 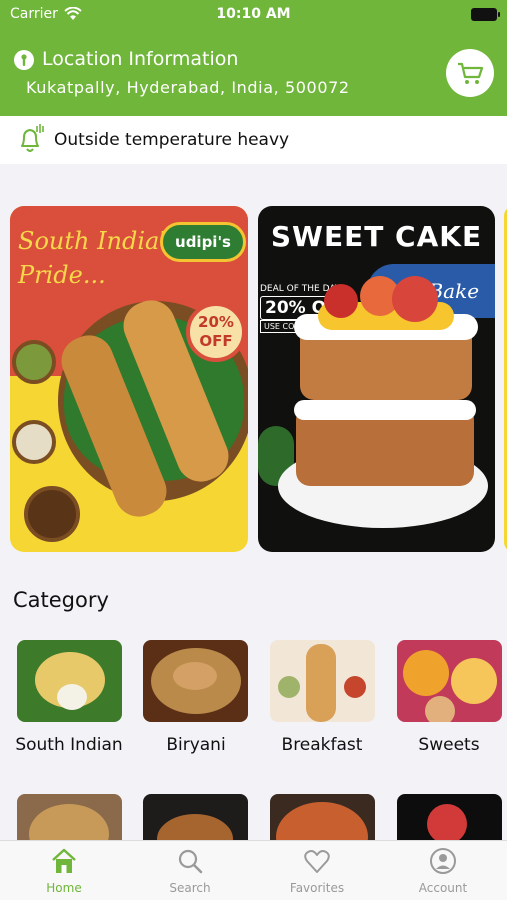 I want to click on account-icon, so click(x=443, y=861).